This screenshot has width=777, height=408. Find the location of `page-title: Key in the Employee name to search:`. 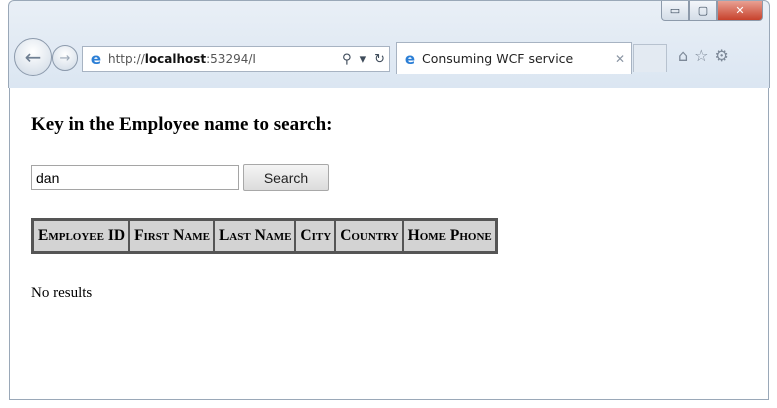

page-title: Key in the Employee name to search: is located at coordinates (182, 124).